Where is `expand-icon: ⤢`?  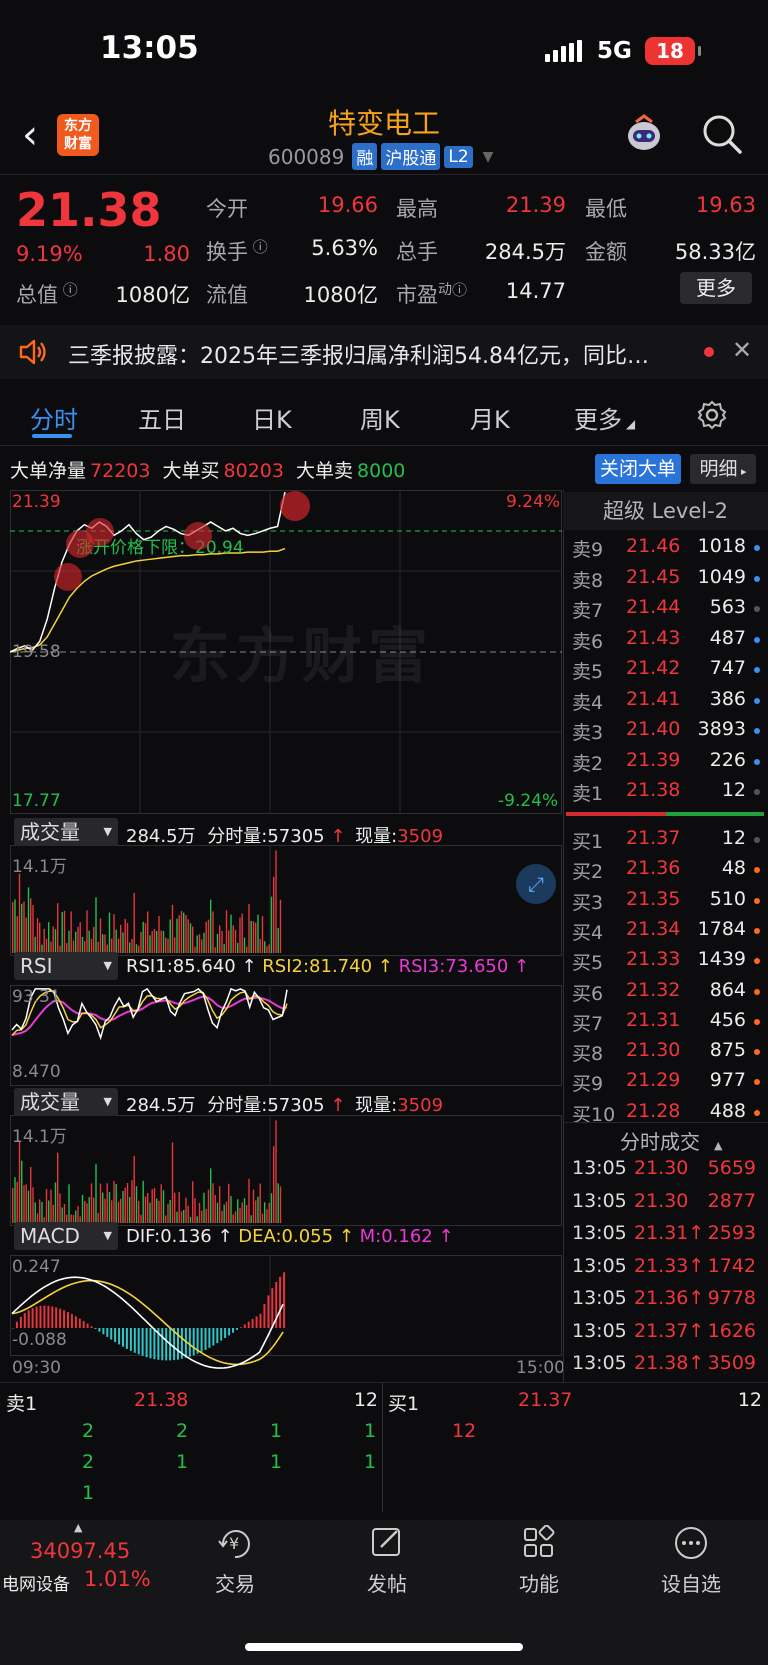
expand-icon: ⤢ is located at coordinates (536, 884).